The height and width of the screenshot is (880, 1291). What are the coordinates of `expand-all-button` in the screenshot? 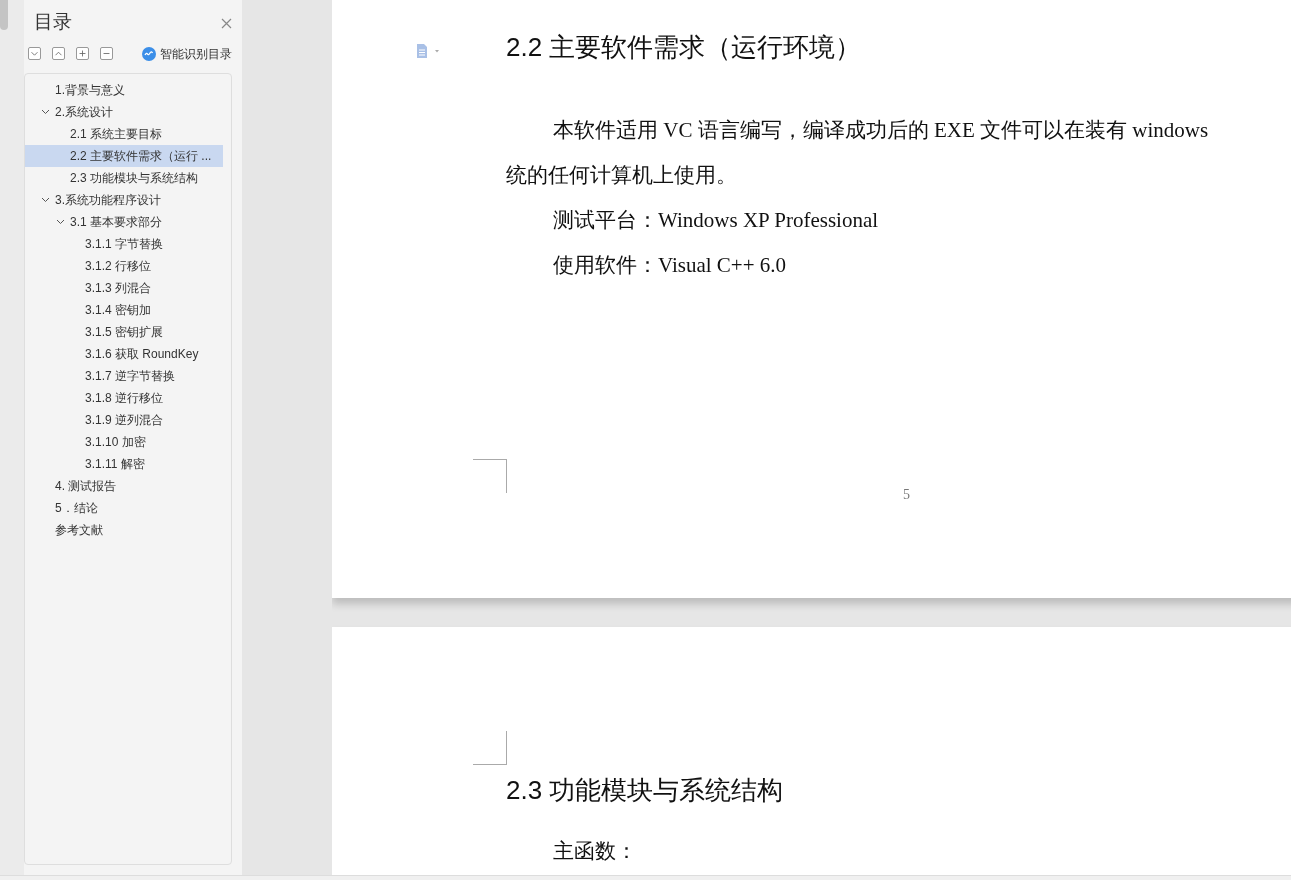 It's located at (34, 53).